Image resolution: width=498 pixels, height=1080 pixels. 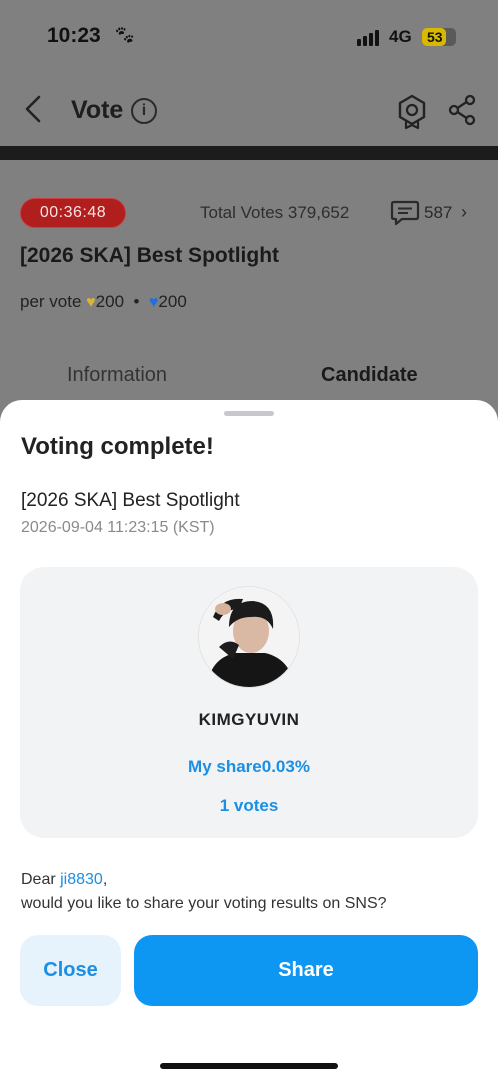 I want to click on battery-icon: 53, so click(x=439, y=37).